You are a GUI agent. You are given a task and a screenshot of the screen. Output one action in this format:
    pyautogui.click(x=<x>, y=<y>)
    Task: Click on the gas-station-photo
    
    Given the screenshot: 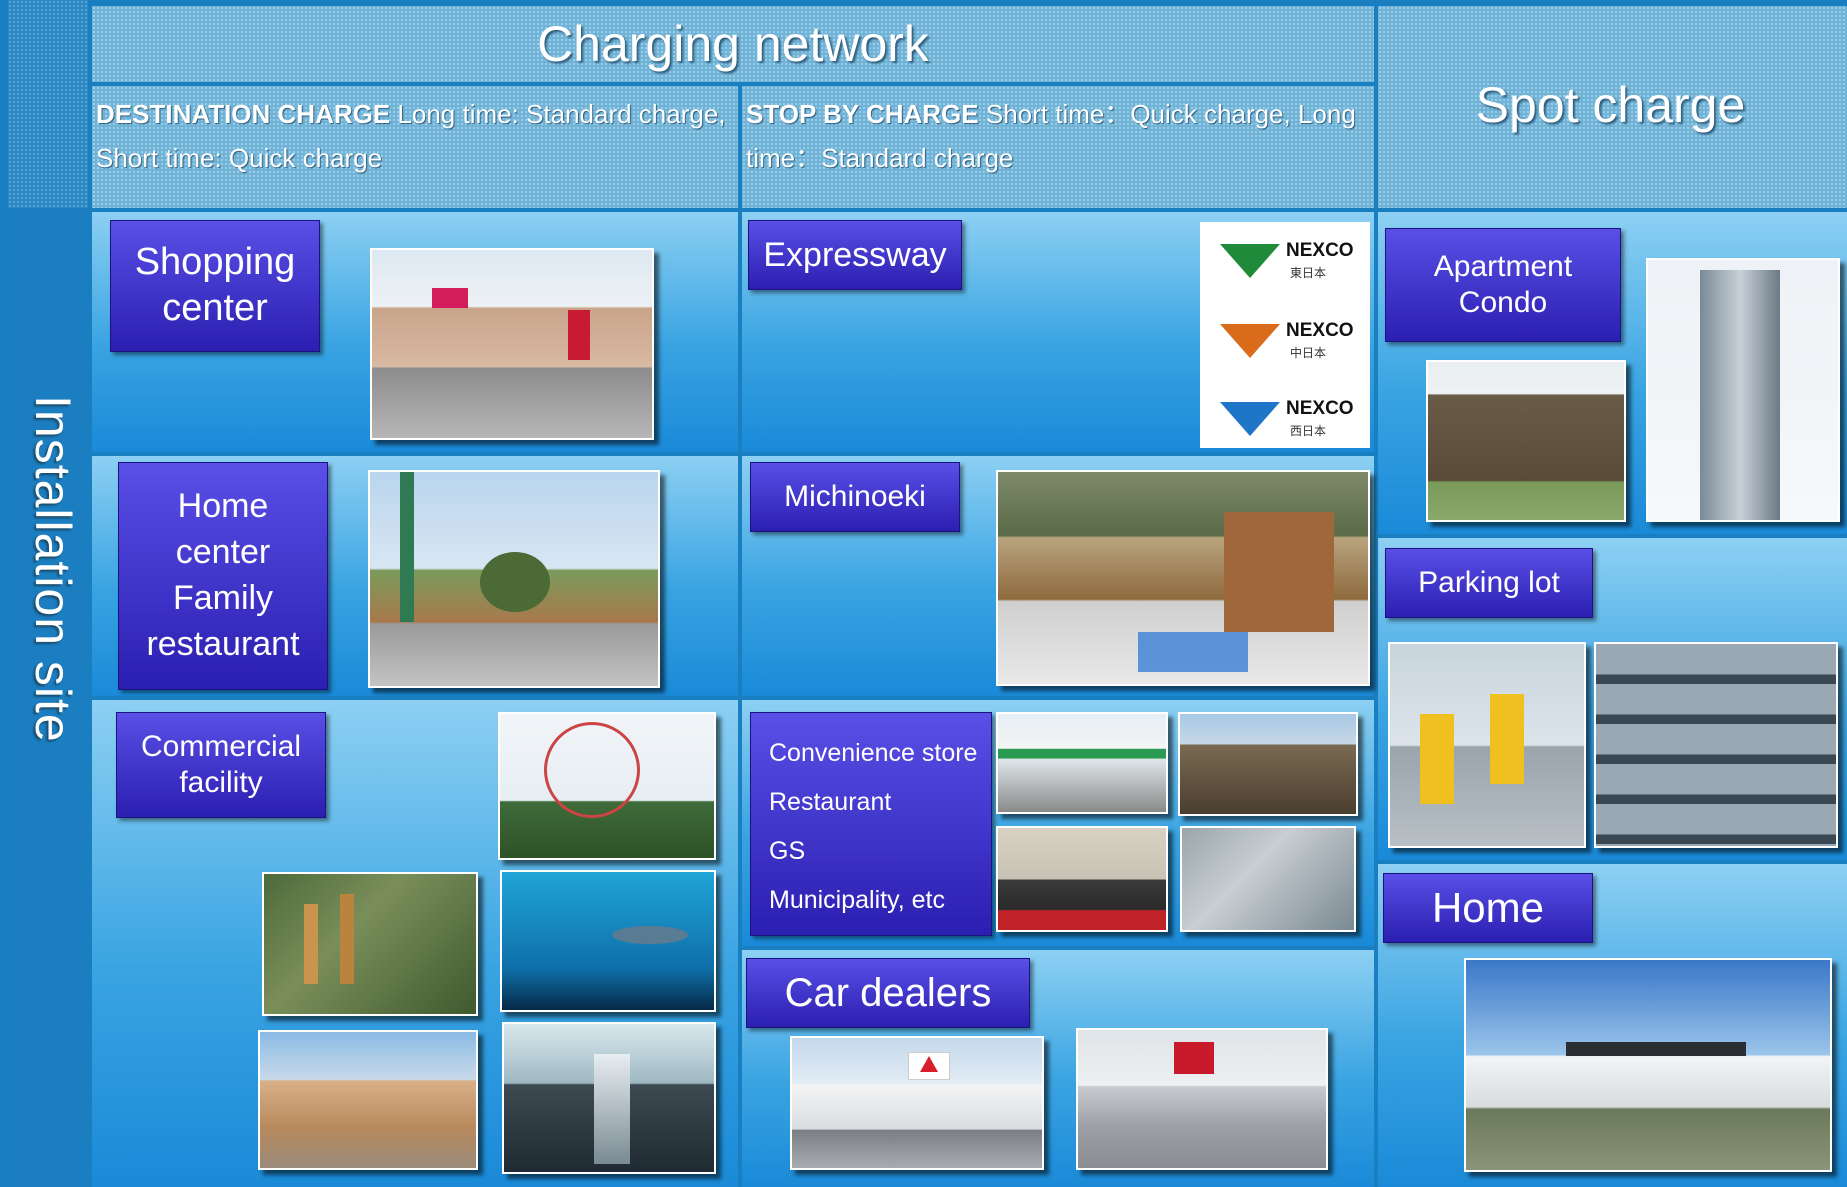 What is the action you would take?
    pyautogui.click(x=1268, y=879)
    